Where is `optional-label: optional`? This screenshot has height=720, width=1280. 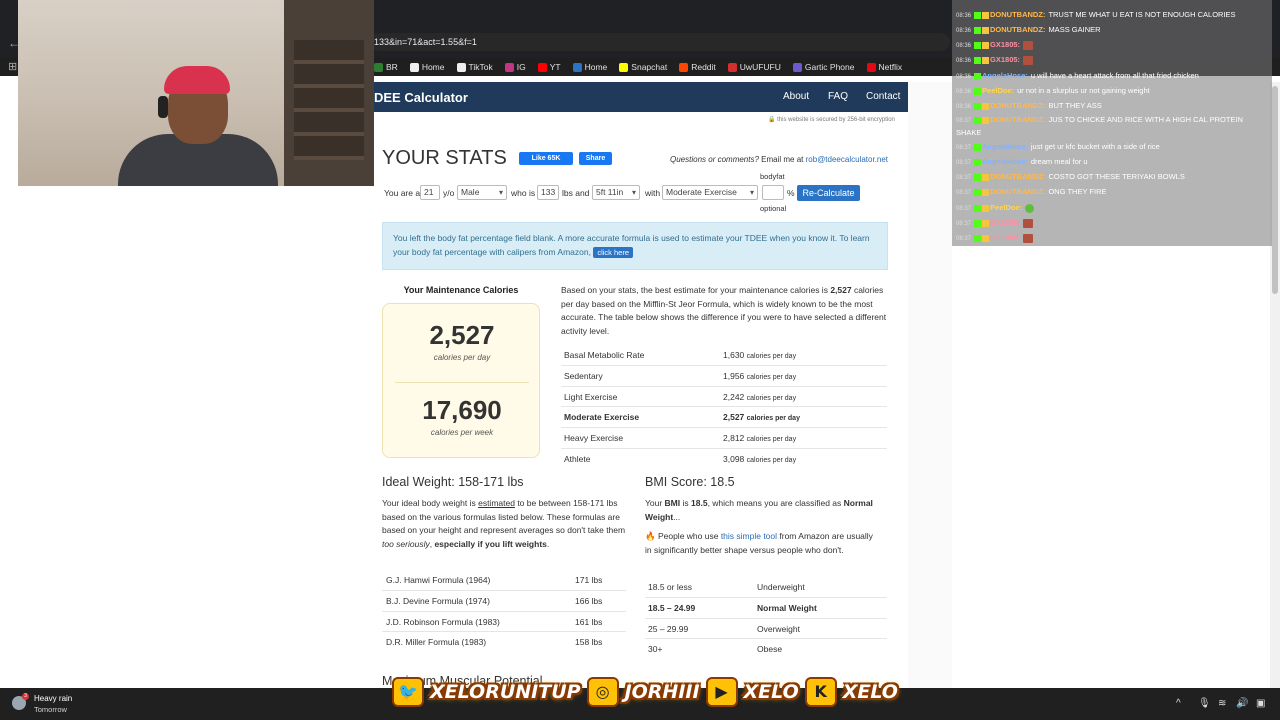
optional-label: optional is located at coordinates (773, 208).